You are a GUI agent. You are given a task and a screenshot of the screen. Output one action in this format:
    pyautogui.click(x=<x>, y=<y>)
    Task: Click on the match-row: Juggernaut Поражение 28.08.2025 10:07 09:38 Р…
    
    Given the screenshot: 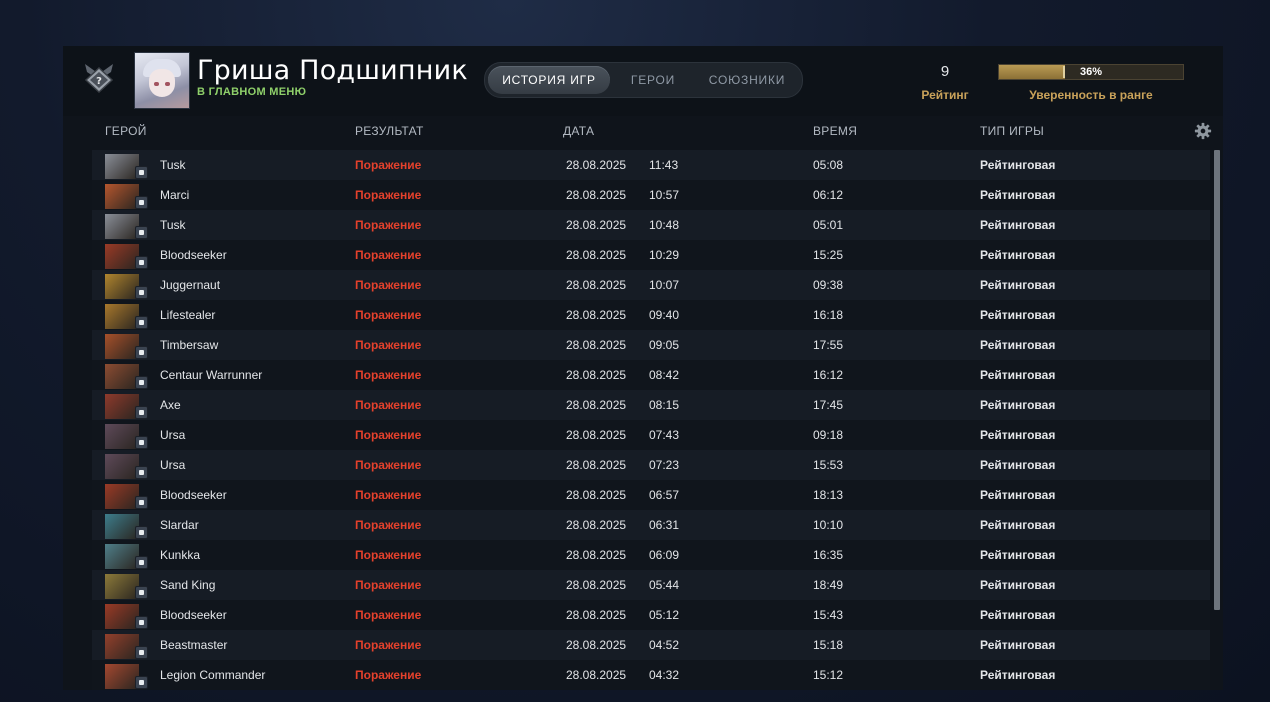 What is the action you would take?
    pyautogui.click(x=651, y=285)
    